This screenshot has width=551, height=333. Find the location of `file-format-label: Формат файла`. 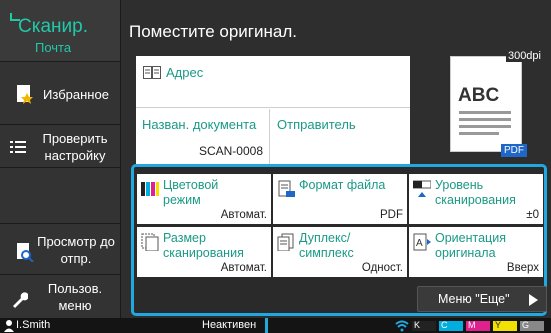

file-format-label: Формат файла is located at coordinates (342, 185).